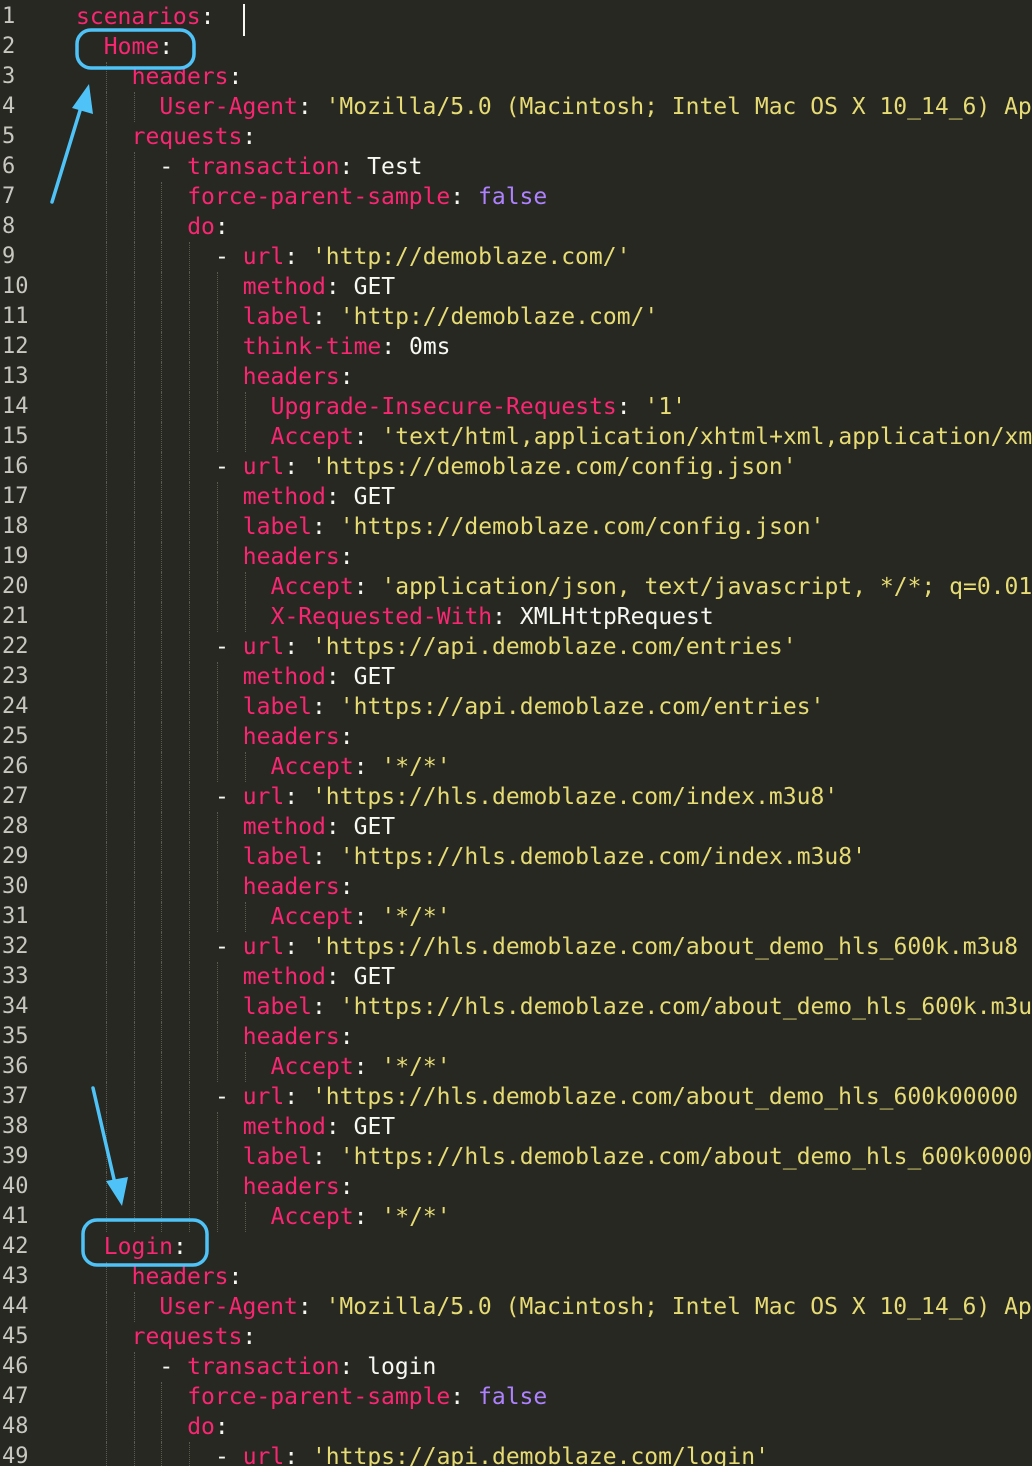  I want to click on code-line: 19 headers:, so click(516, 557).